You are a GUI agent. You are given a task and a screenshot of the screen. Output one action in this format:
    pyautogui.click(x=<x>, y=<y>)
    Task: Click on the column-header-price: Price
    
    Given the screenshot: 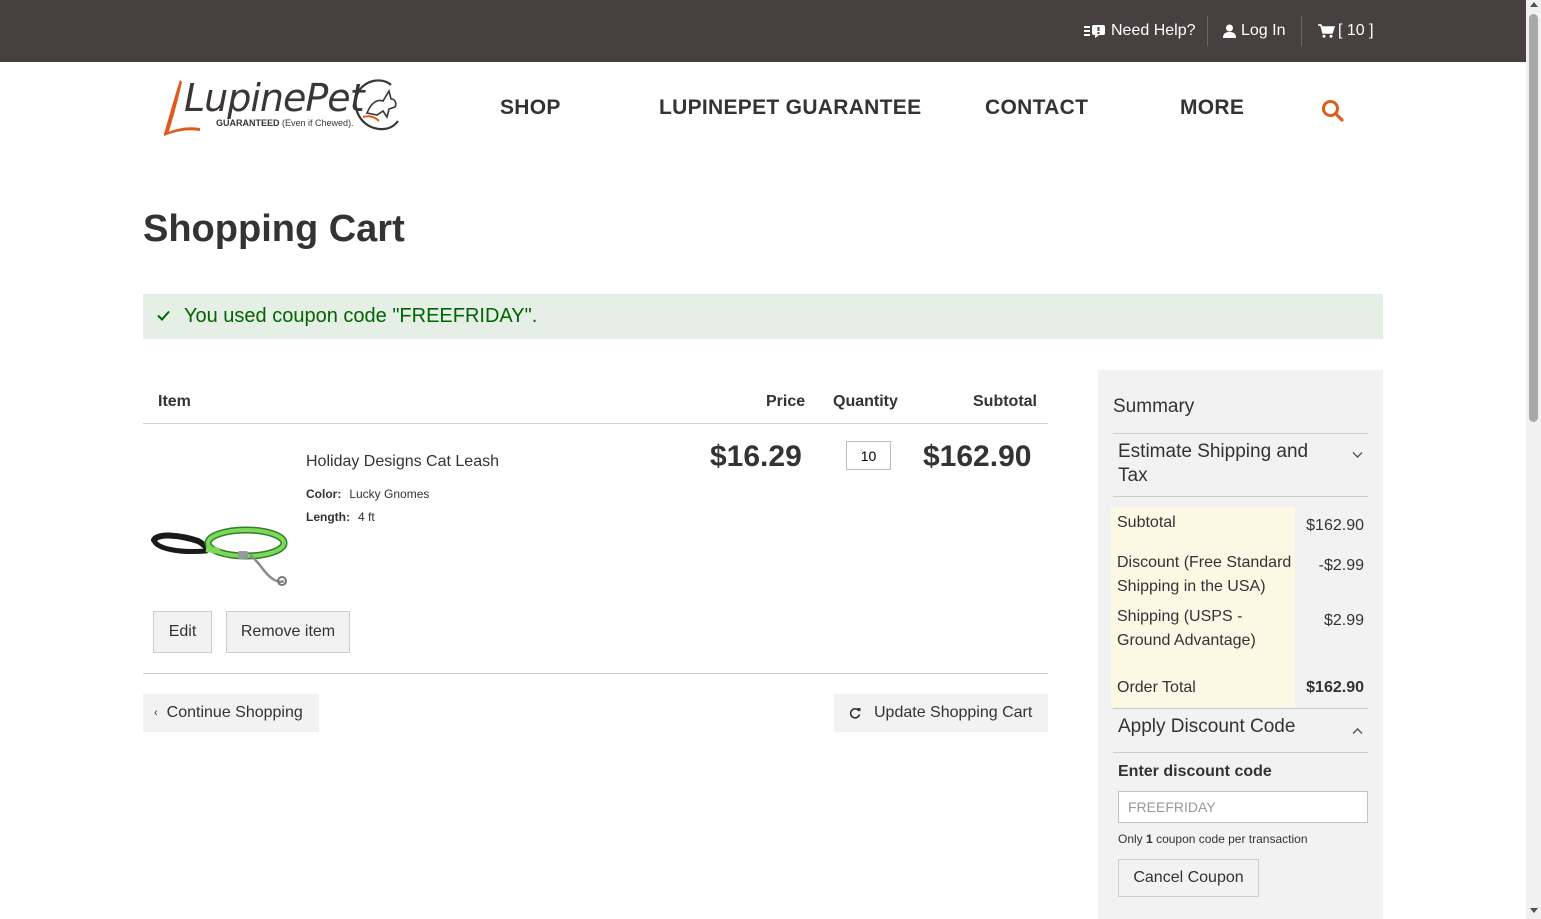 What is the action you would take?
    pyautogui.click(x=786, y=401)
    